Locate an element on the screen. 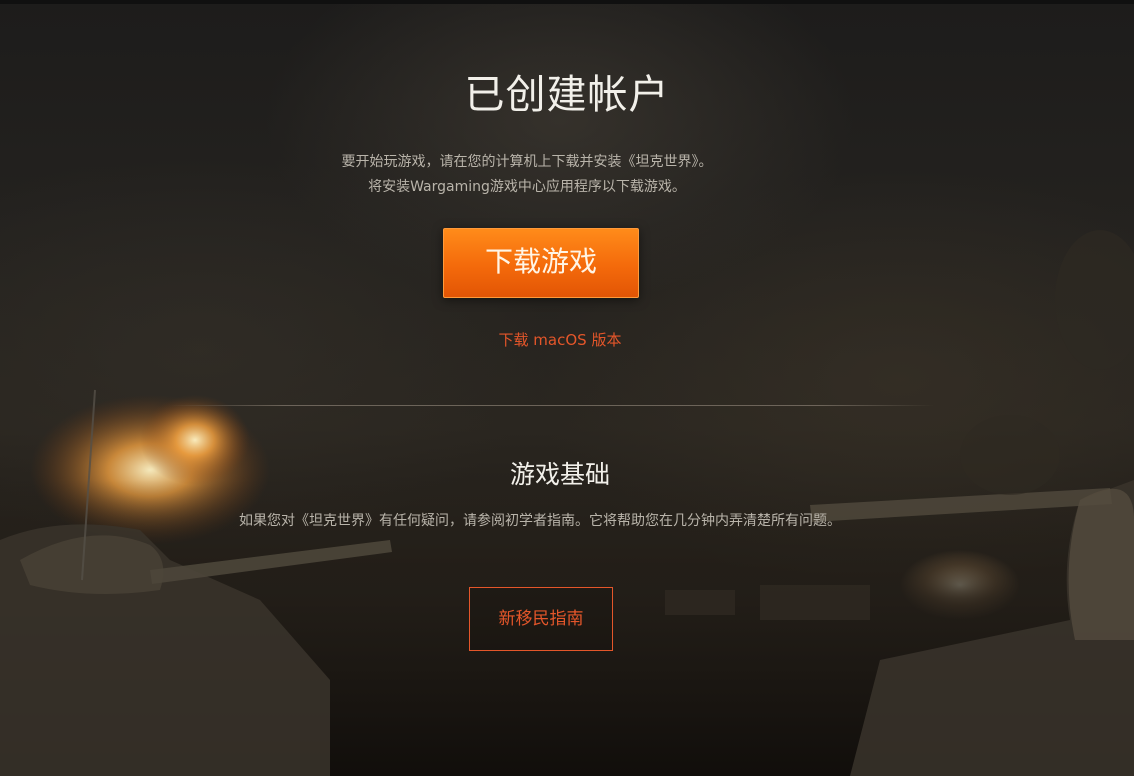 The image size is (1134, 776). download-macos-link-label: 下载 macOS 版本 is located at coordinates (560, 340).